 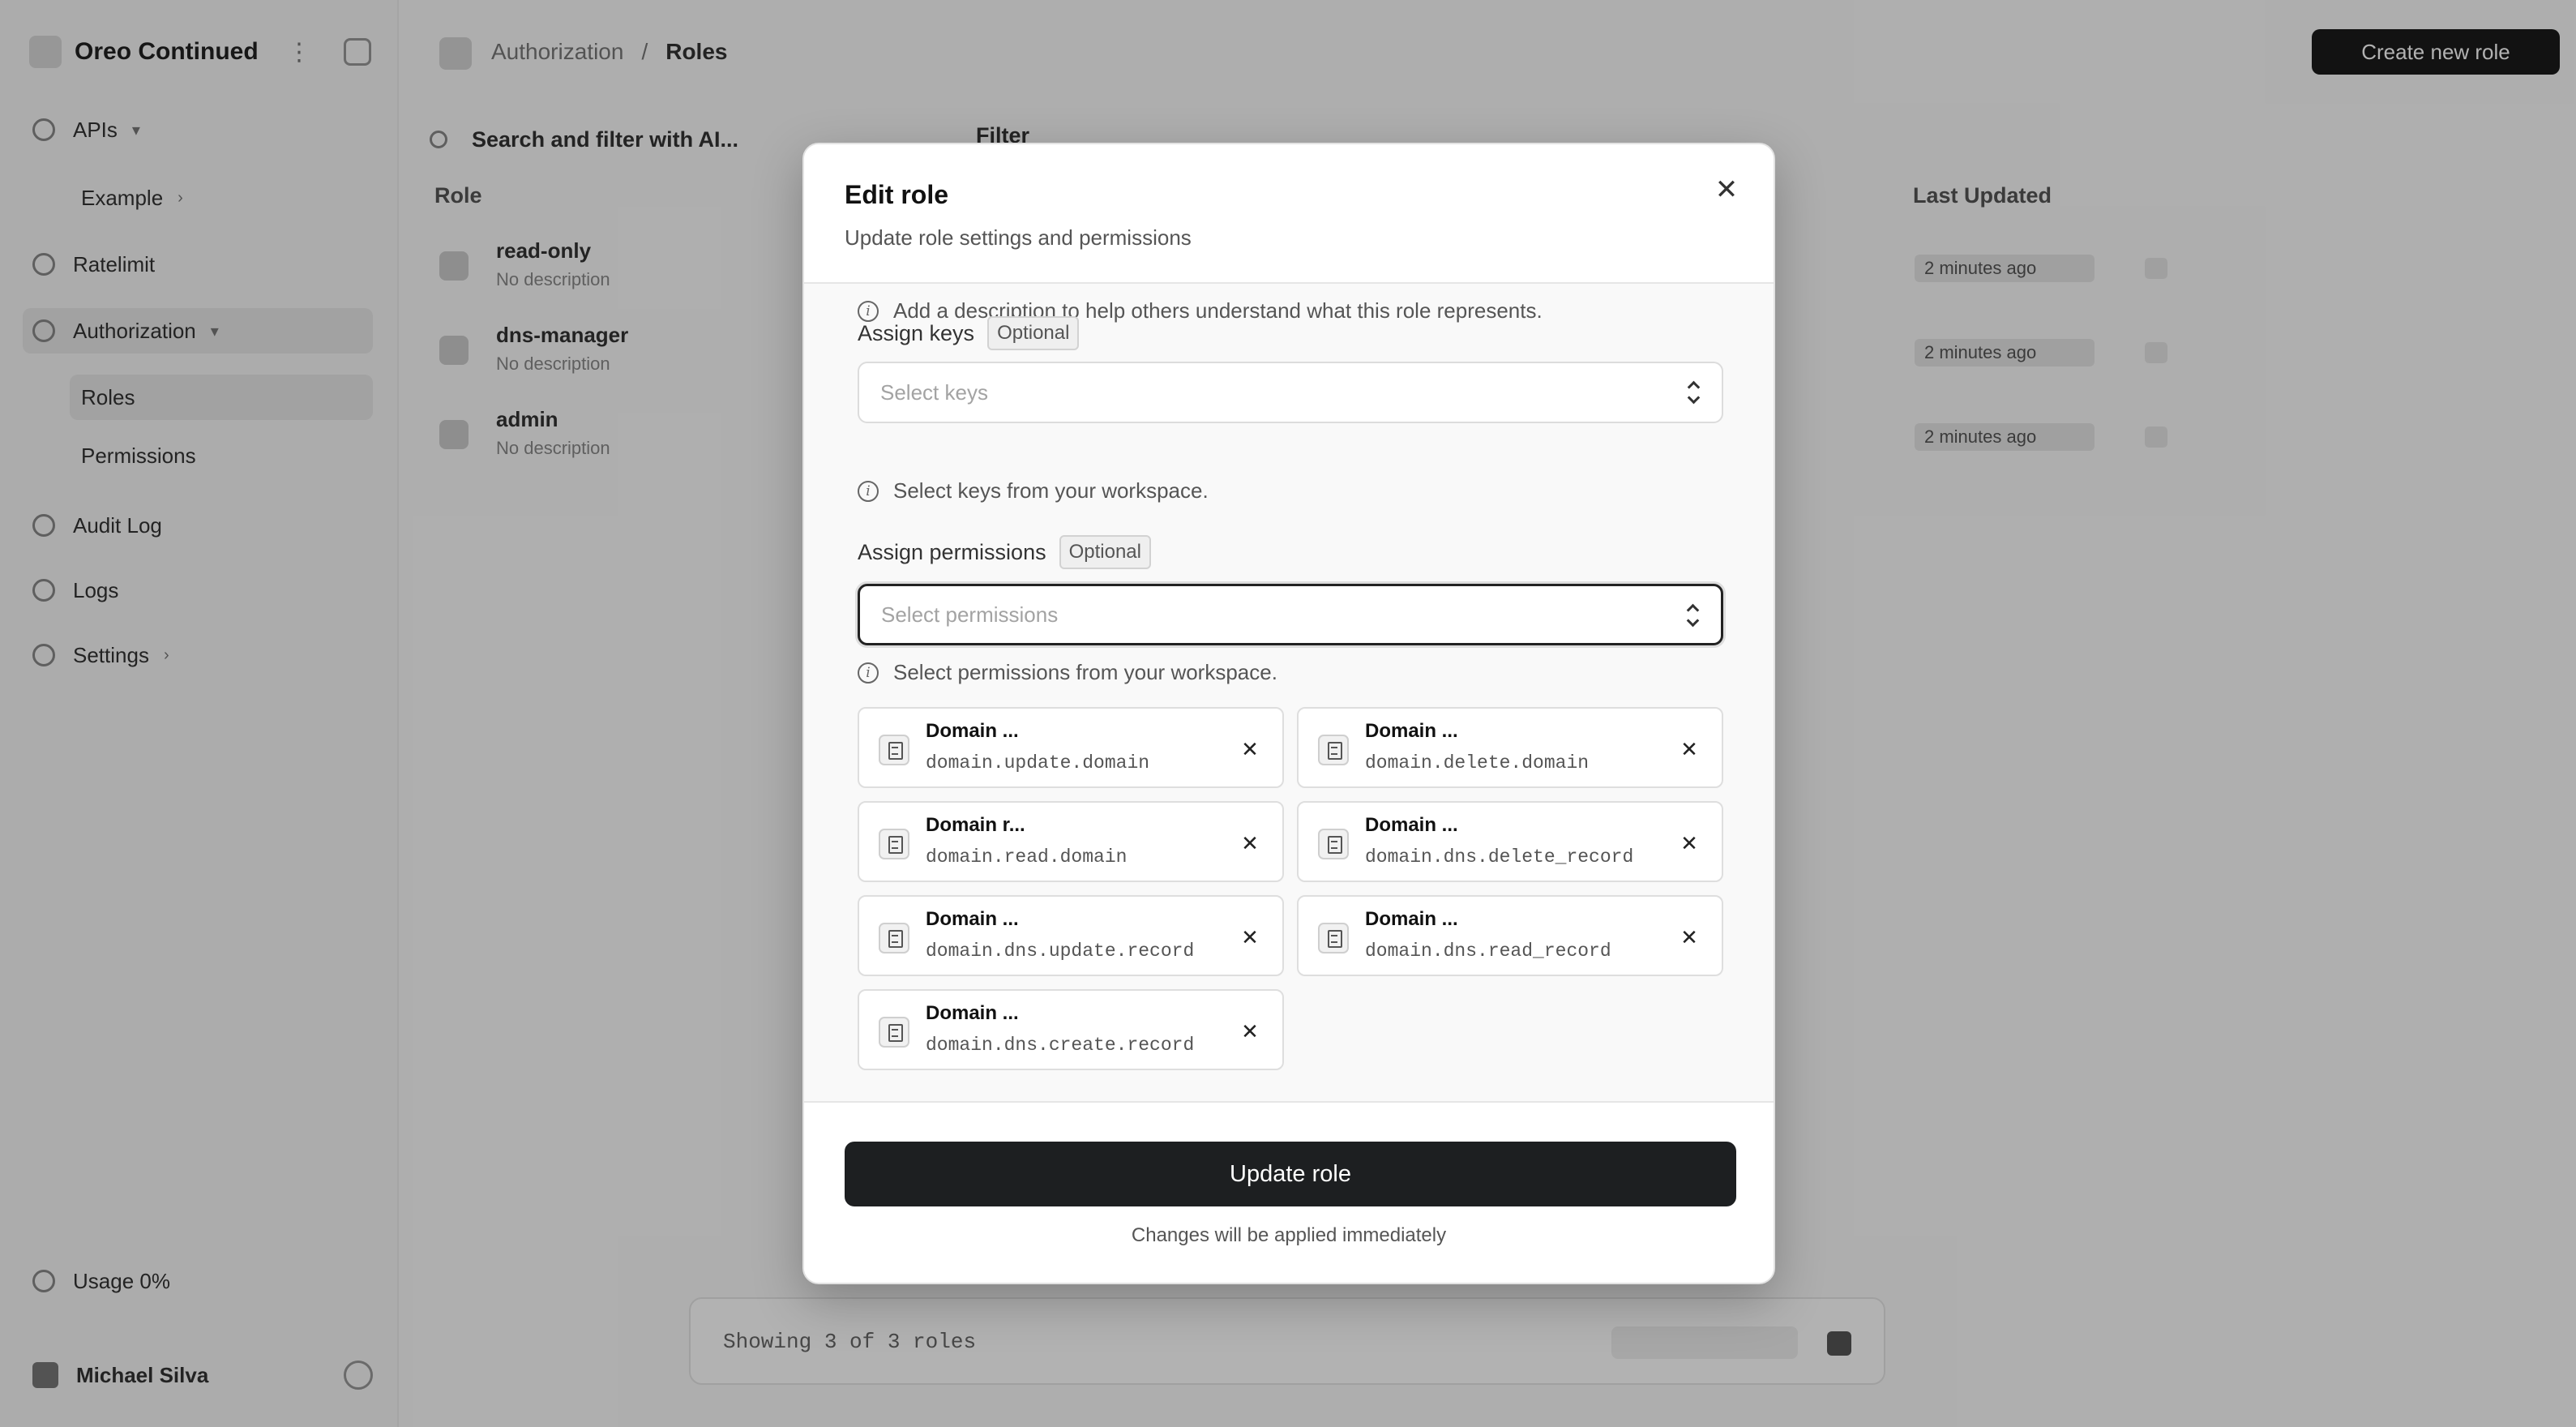 What do you see at coordinates (1018, 237) in the screenshot?
I see `dialog-subtitle: Update role settings and permissions` at bounding box center [1018, 237].